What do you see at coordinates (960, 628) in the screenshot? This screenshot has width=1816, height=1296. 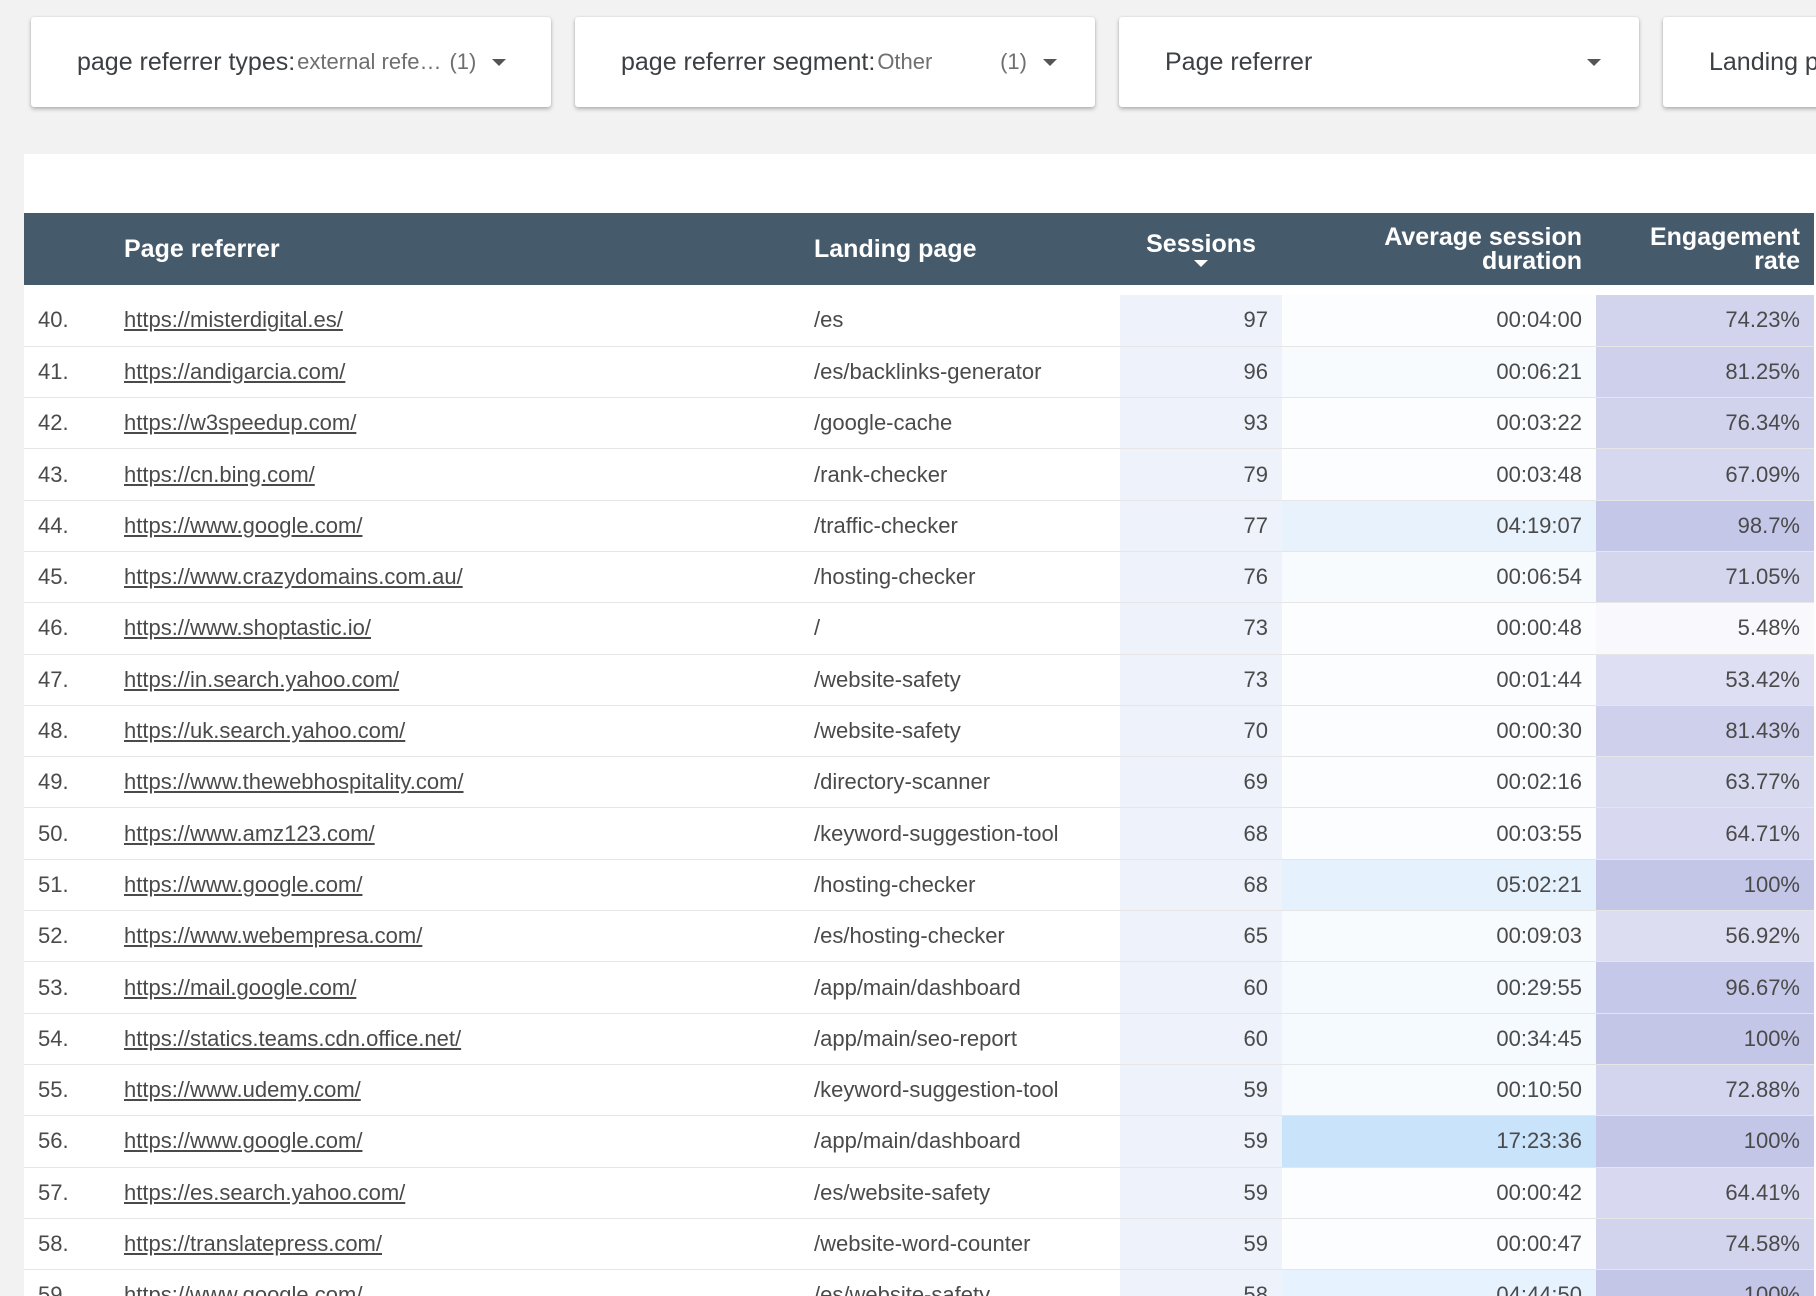 I see `landing-page-cell: /` at bounding box center [960, 628].